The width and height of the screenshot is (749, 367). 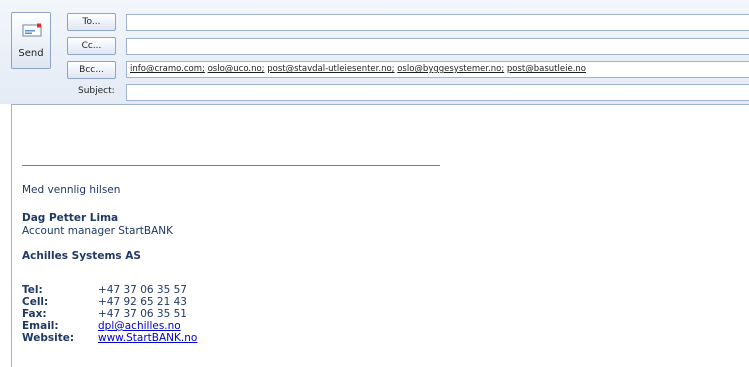 What do you see at coordinates (546, 69) in the screenshot?
I see `bcc-recipient: post@basutleie.no` at bounding box center [546, 69].